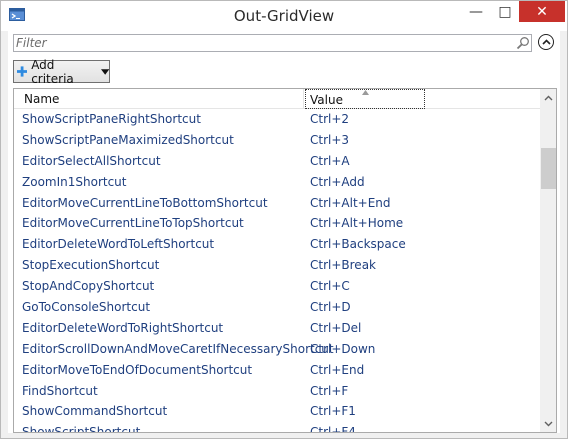 The height and width of the screenshot is (439, 568). I want to click on table-row: StopAndCopyShortcut Ctrl+C, so click(277, 286).